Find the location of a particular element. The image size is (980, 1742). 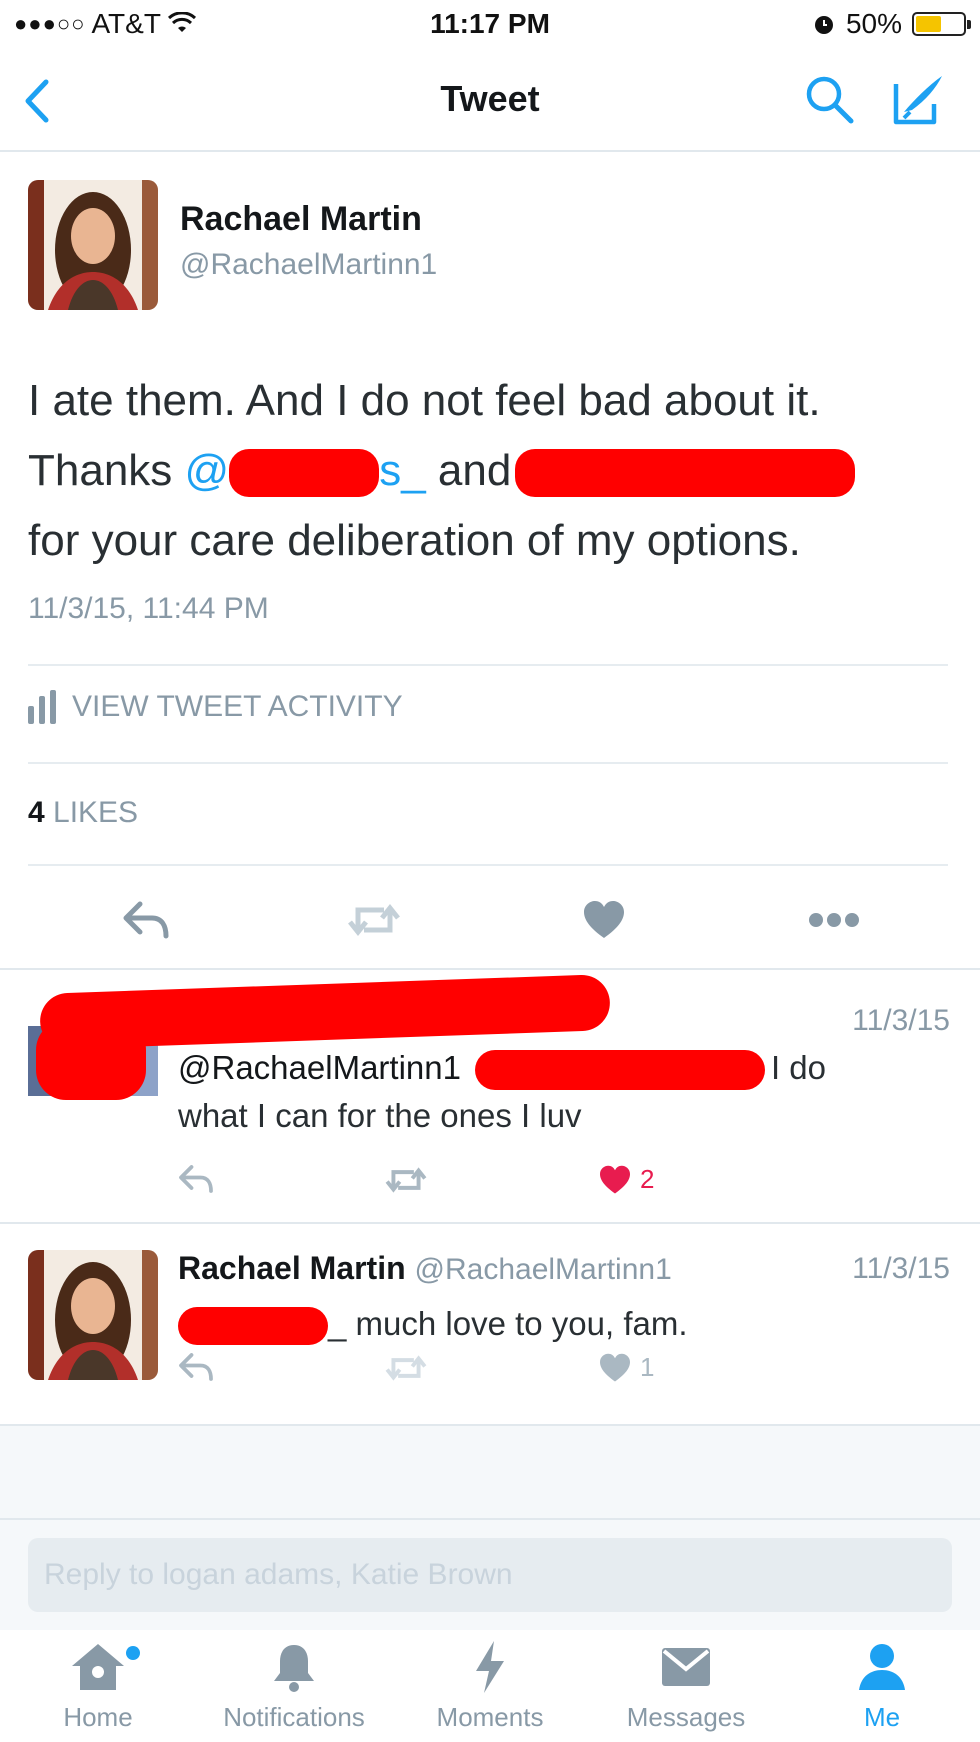

more-dots-icon is located at coordinates (834, 920).